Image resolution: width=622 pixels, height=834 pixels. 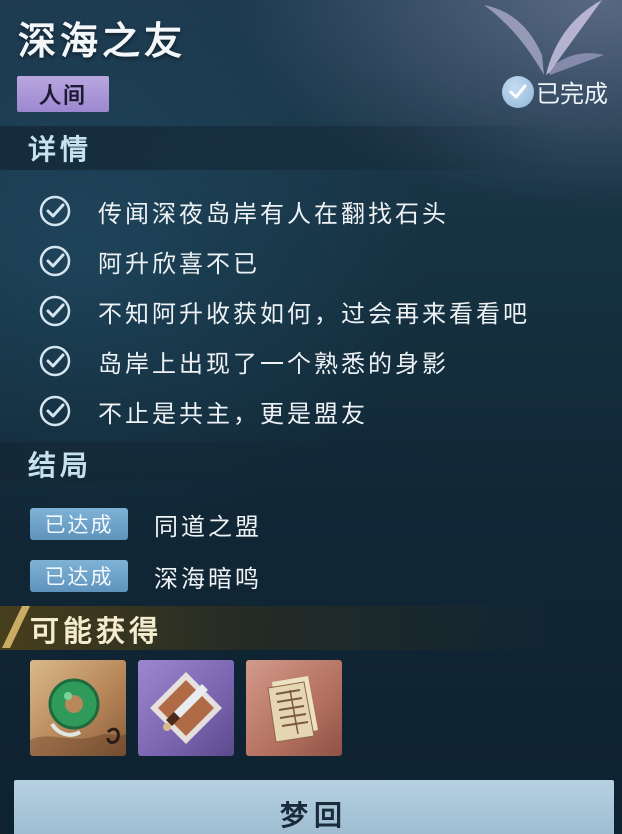 What do you see at coordinates (273, 363) in the screenshot?
I see `task-text: 岛岸上出现了一个熟悉的身影` at bounding box center [273, 363].